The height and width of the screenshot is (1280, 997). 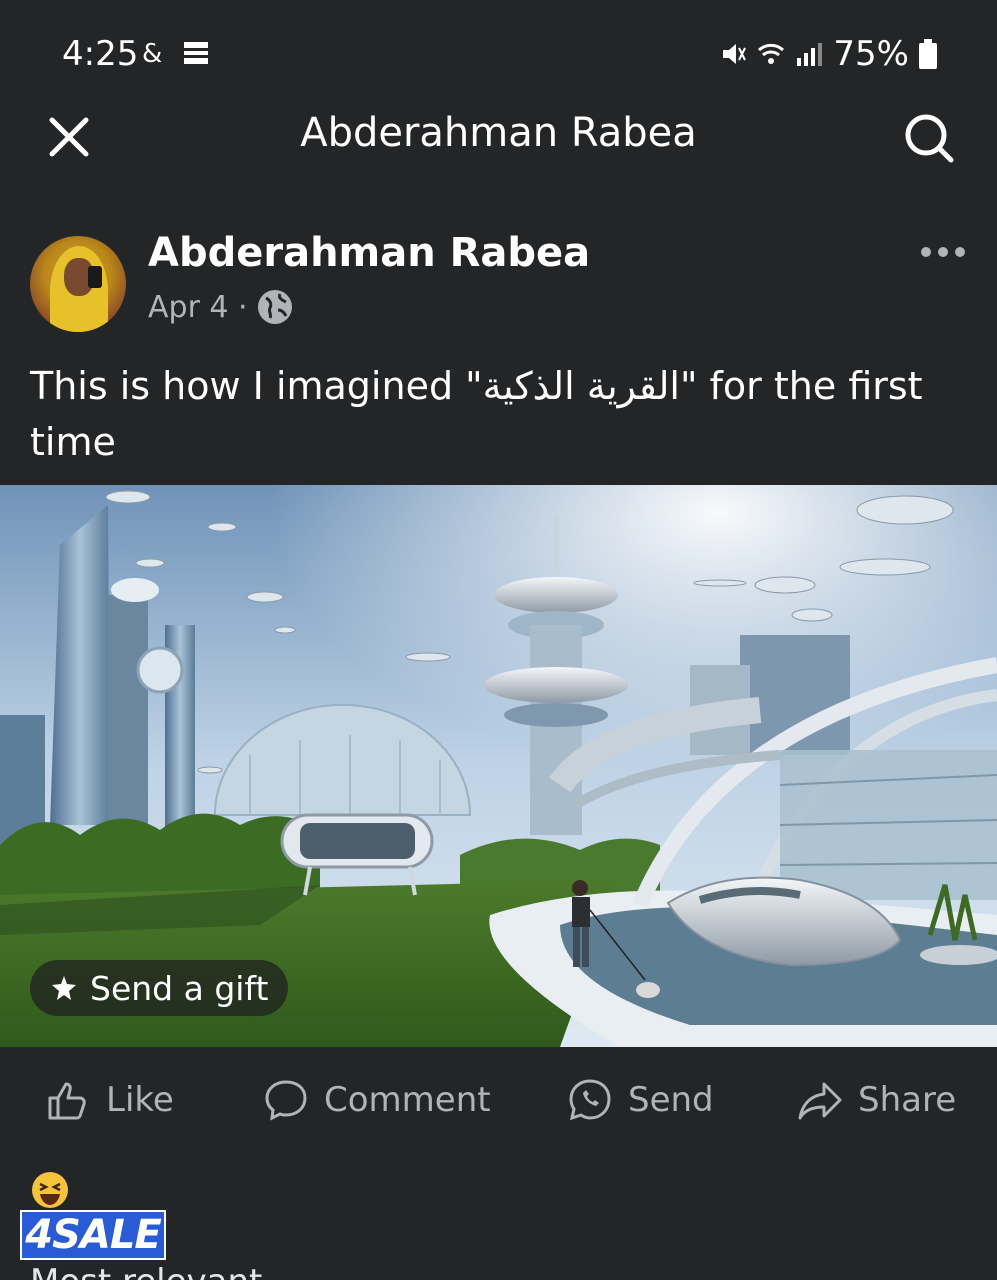 What do you see at coordinates (274, 307) in the screenshot?
I see `globe-icon` at bounding box center [274, 307].